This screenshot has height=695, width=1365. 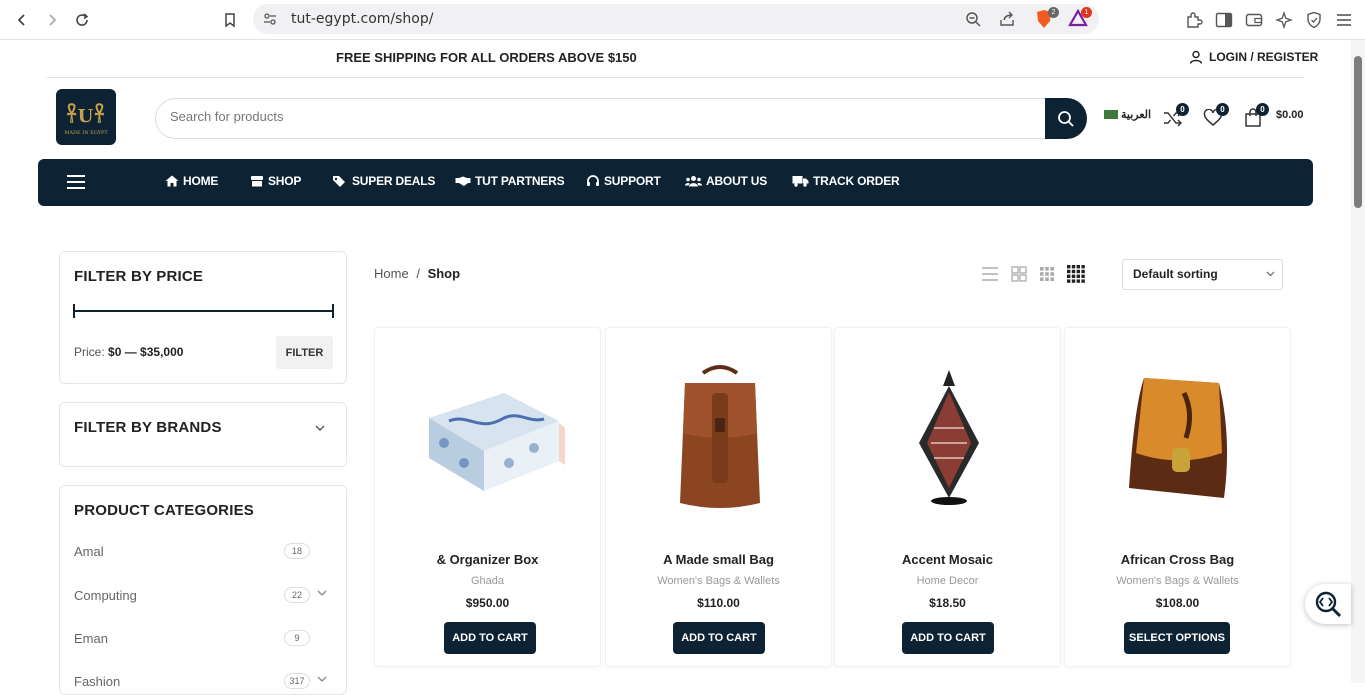 I want to click on back-icon, so click(x=22, y=20).